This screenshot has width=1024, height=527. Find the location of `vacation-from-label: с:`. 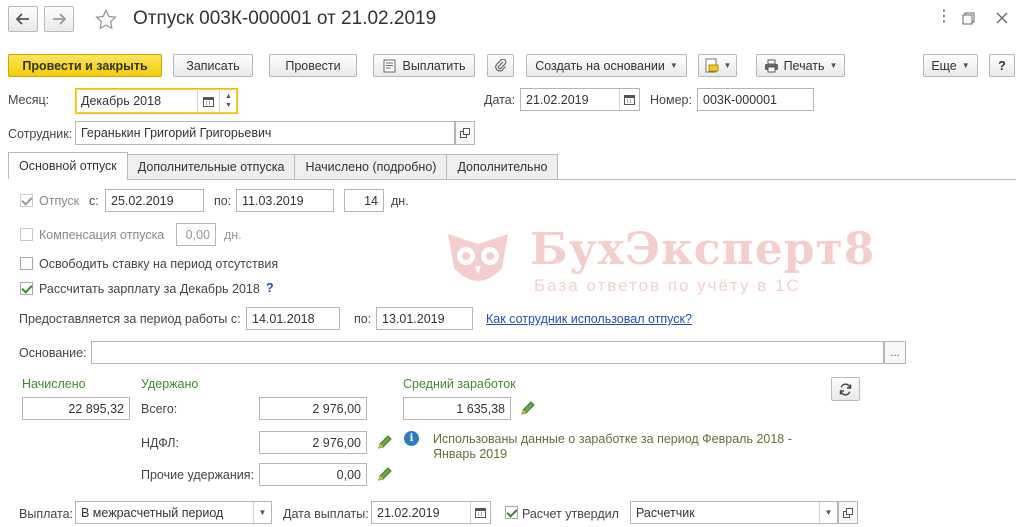

vacation-from-label: с: is located at coordinates (94, 201).